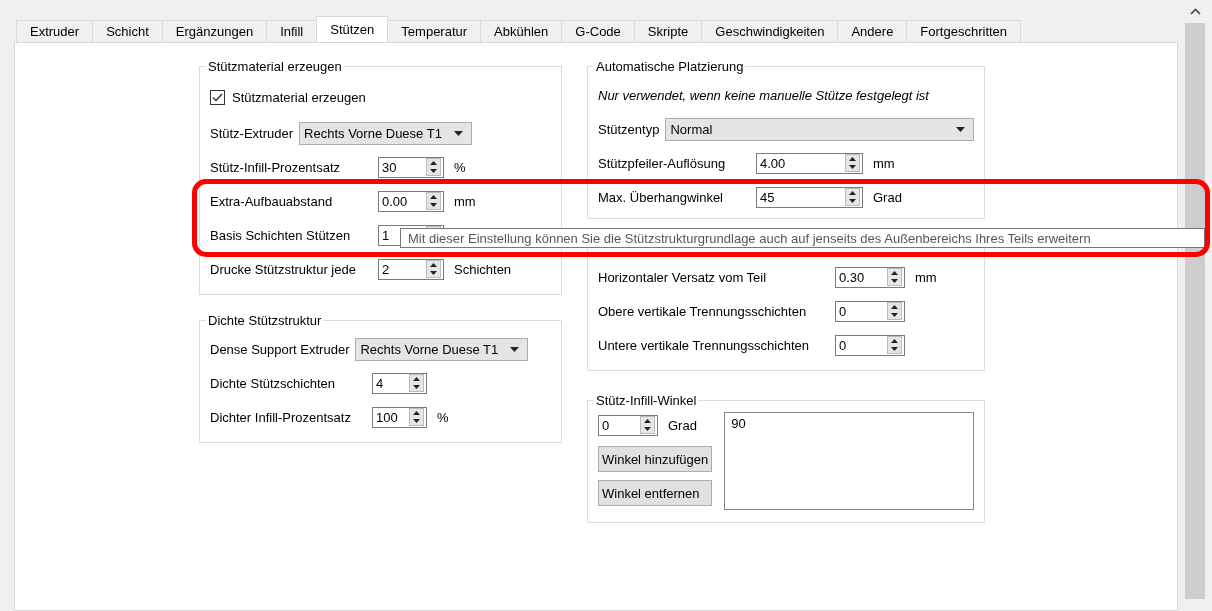 This screenshot has width=1212, height=611. What do you see at coordinates (763, 95) in the screenshot?
I see `note-text: Nur verwendet, wenn keine manuelle Stütze festgelegt ist` at bounding box center [763, 95].